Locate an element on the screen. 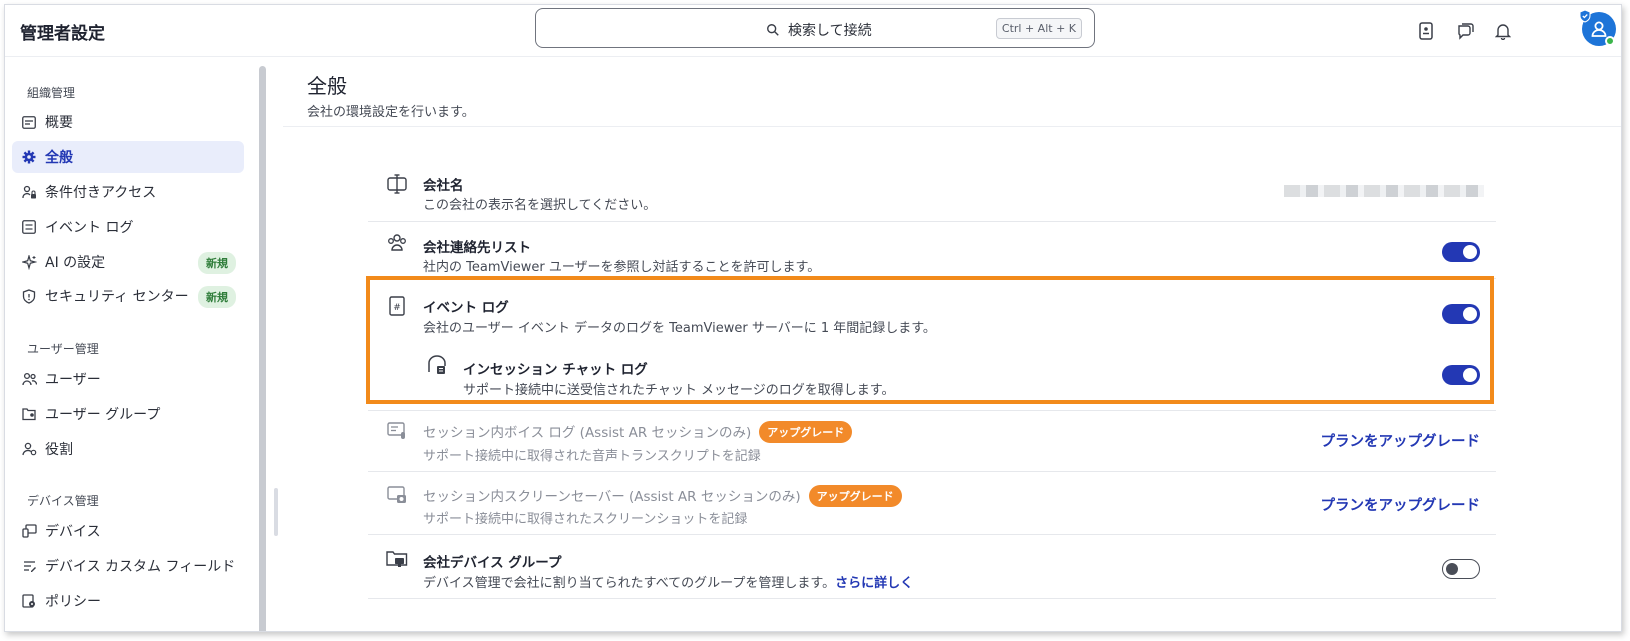 This screenshot has height=641, width=1630. setting-desc: 社内の TeamViewer ユーザーを参照し対話することを許可します。 is located at coordinates (622, 267).